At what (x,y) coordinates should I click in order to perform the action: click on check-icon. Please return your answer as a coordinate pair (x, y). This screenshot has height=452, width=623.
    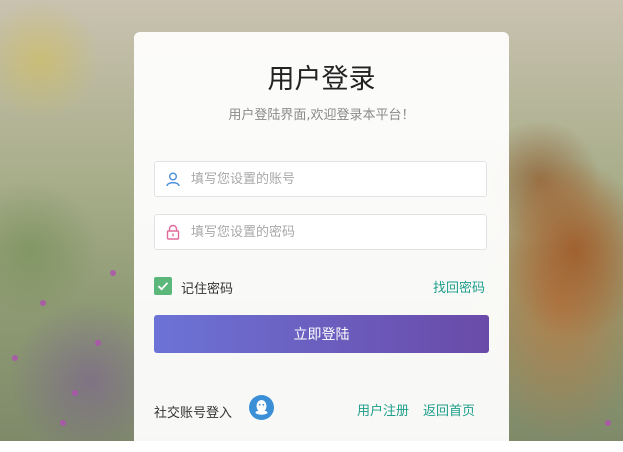
    Looking at the image, I should click on (163, 286).